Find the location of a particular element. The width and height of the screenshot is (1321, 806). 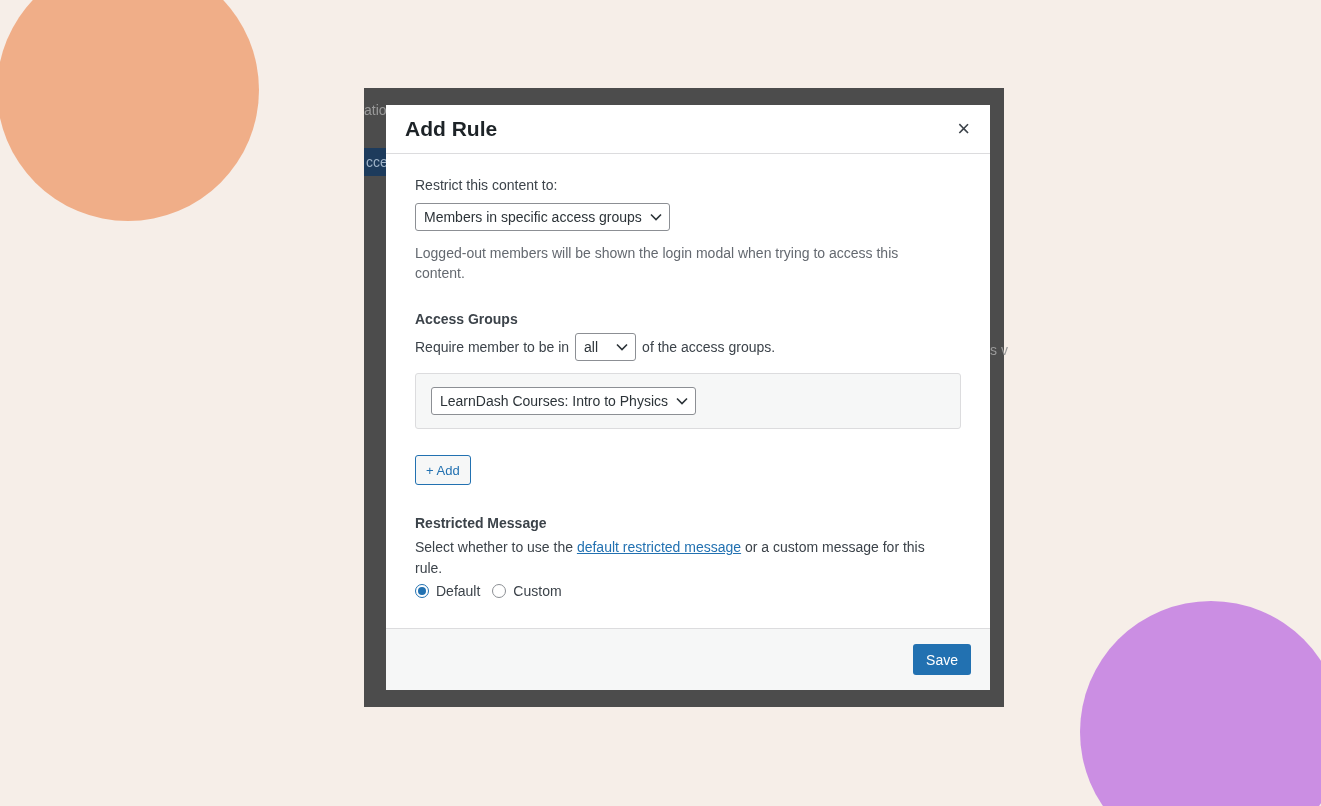

backdrop-text: atio is located at coordinates (375, 110).